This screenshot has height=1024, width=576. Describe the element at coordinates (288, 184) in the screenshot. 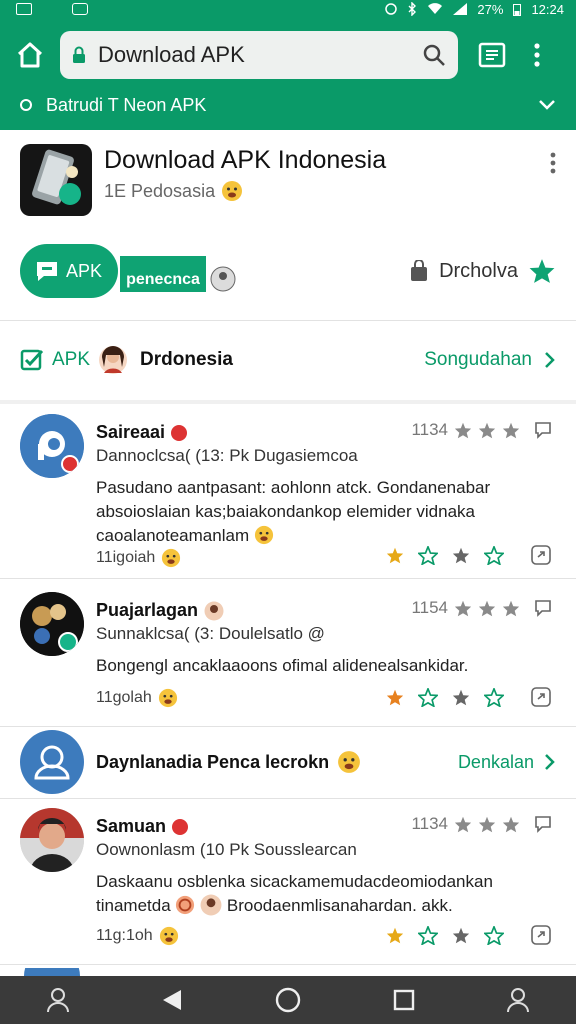

I see `app-card: Download APK Indonesia 1E Pedosasia` at that location.